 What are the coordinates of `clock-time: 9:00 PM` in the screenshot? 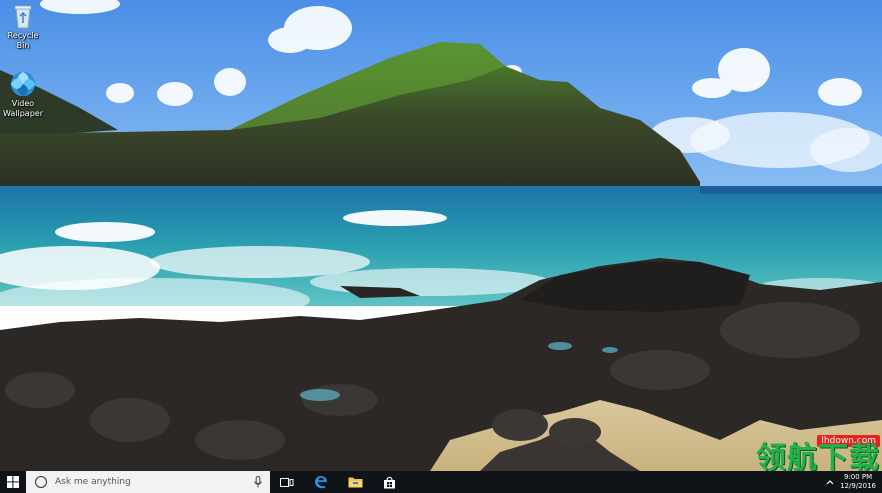 It's located at (858, 477).